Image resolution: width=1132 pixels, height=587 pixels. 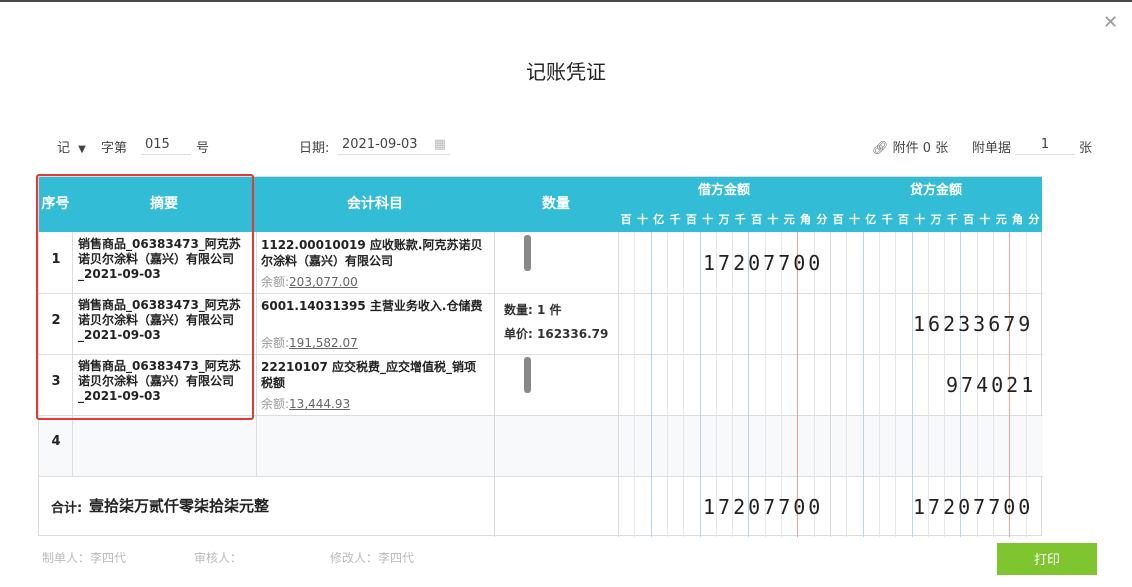 I want to click on hao-label: 号, so click(x=203, y=148).